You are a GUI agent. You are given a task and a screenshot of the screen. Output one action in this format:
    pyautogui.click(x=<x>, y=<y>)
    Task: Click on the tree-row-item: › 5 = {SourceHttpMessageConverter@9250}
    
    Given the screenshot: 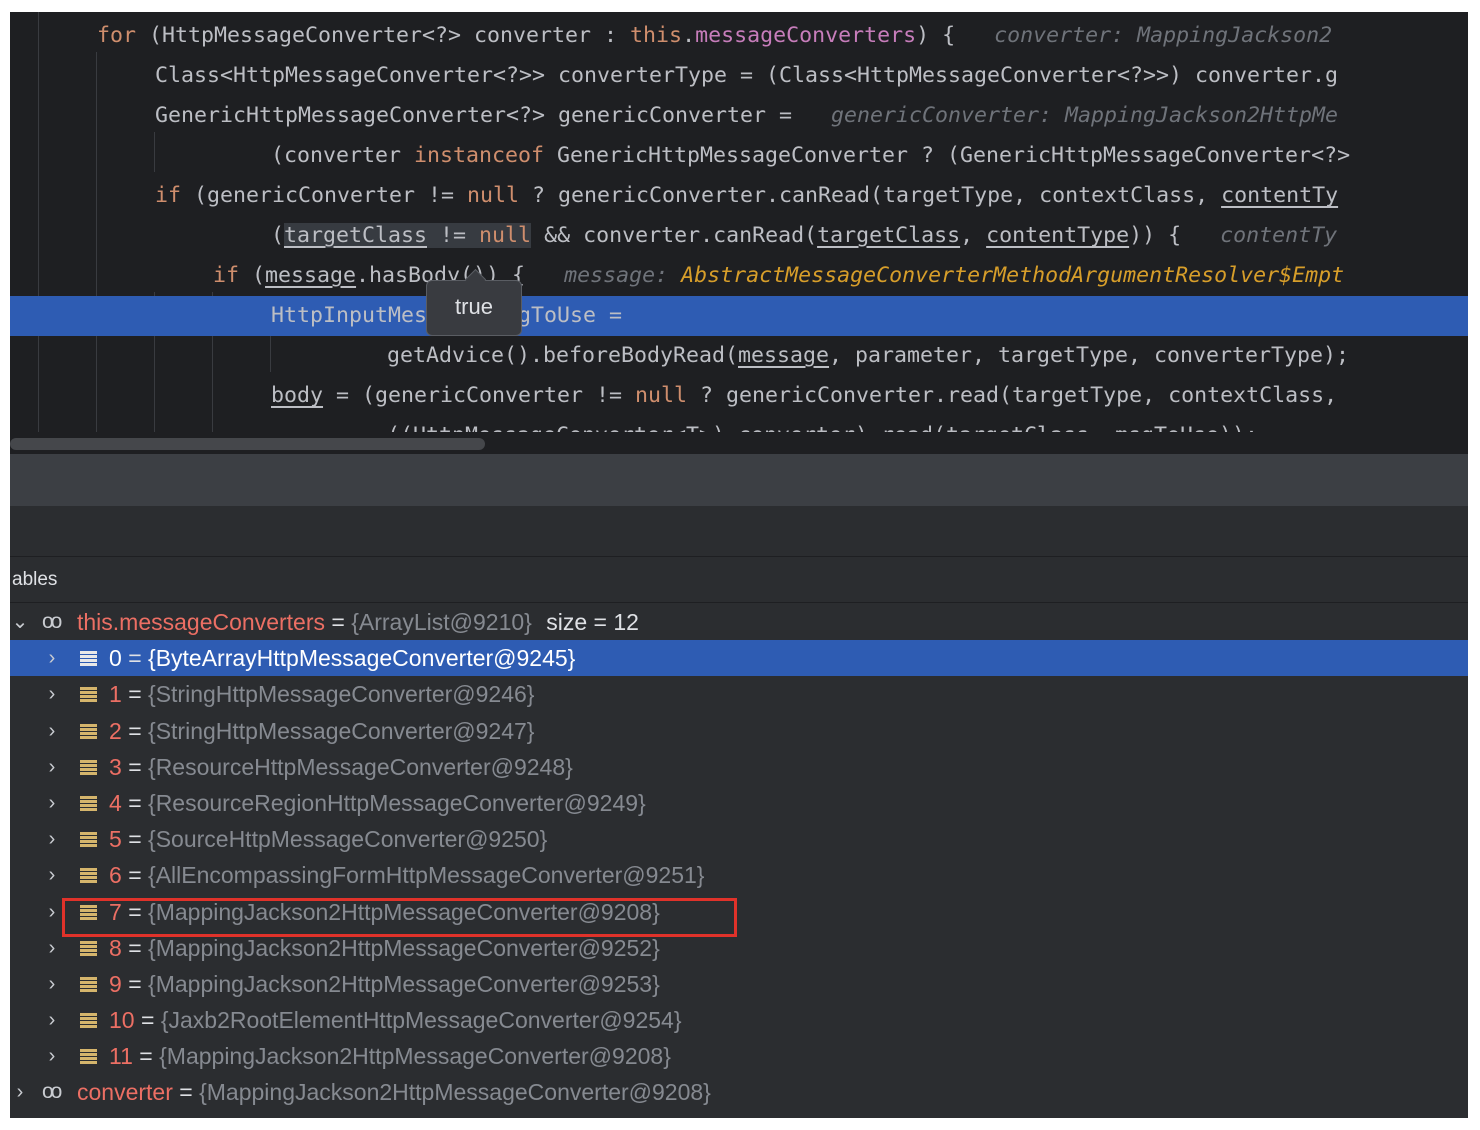 What is the action you would take?
    pyautogui.click(x=739, y=839)
    